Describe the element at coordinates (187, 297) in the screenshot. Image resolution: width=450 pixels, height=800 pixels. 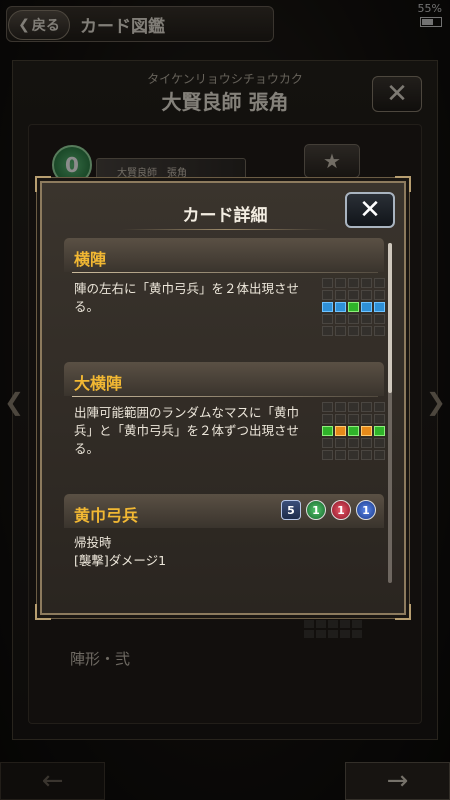
I see `skill-description: 陣の左右に「黄巾弓兵」を２体出現させる。` at that location.